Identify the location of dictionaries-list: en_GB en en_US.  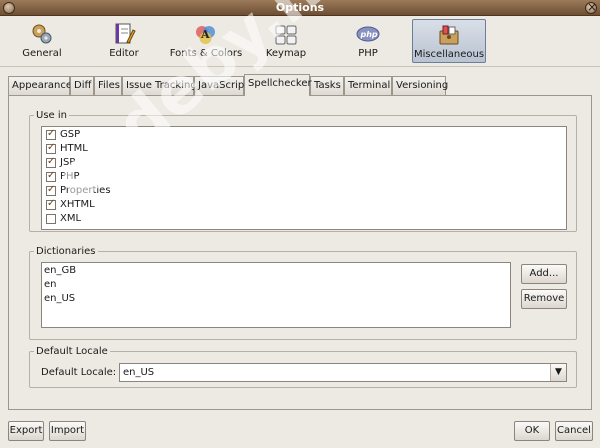
(276, 295).